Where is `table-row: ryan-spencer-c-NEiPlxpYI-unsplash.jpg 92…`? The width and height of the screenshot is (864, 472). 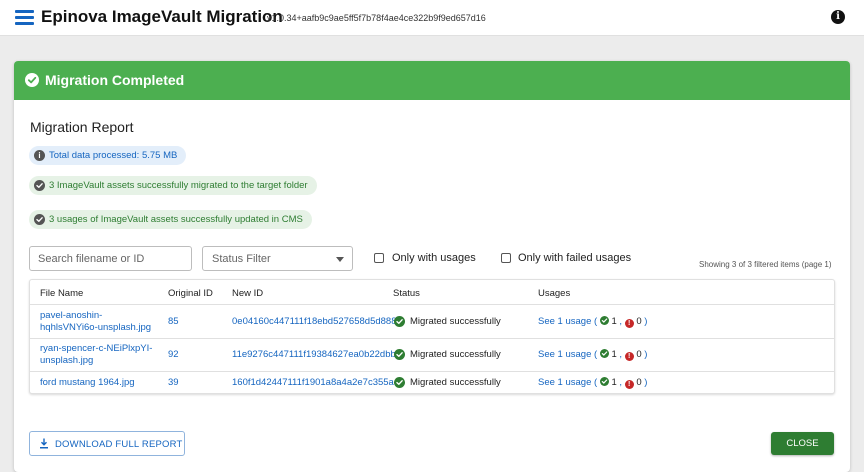
table-row: ryan-spencer-c-NEiPlxpYI-unsplash.jpg 92… is located at coordinates (432, 354).